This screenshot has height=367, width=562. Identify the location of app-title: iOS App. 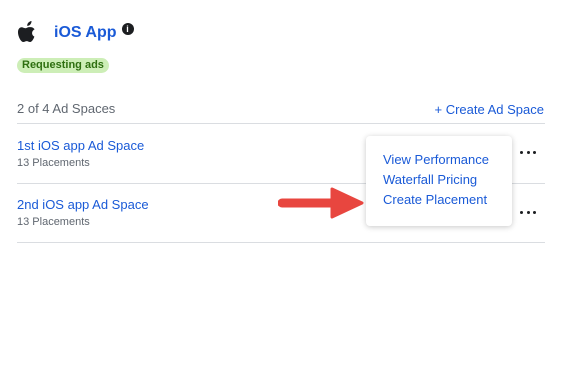
(85, 32).